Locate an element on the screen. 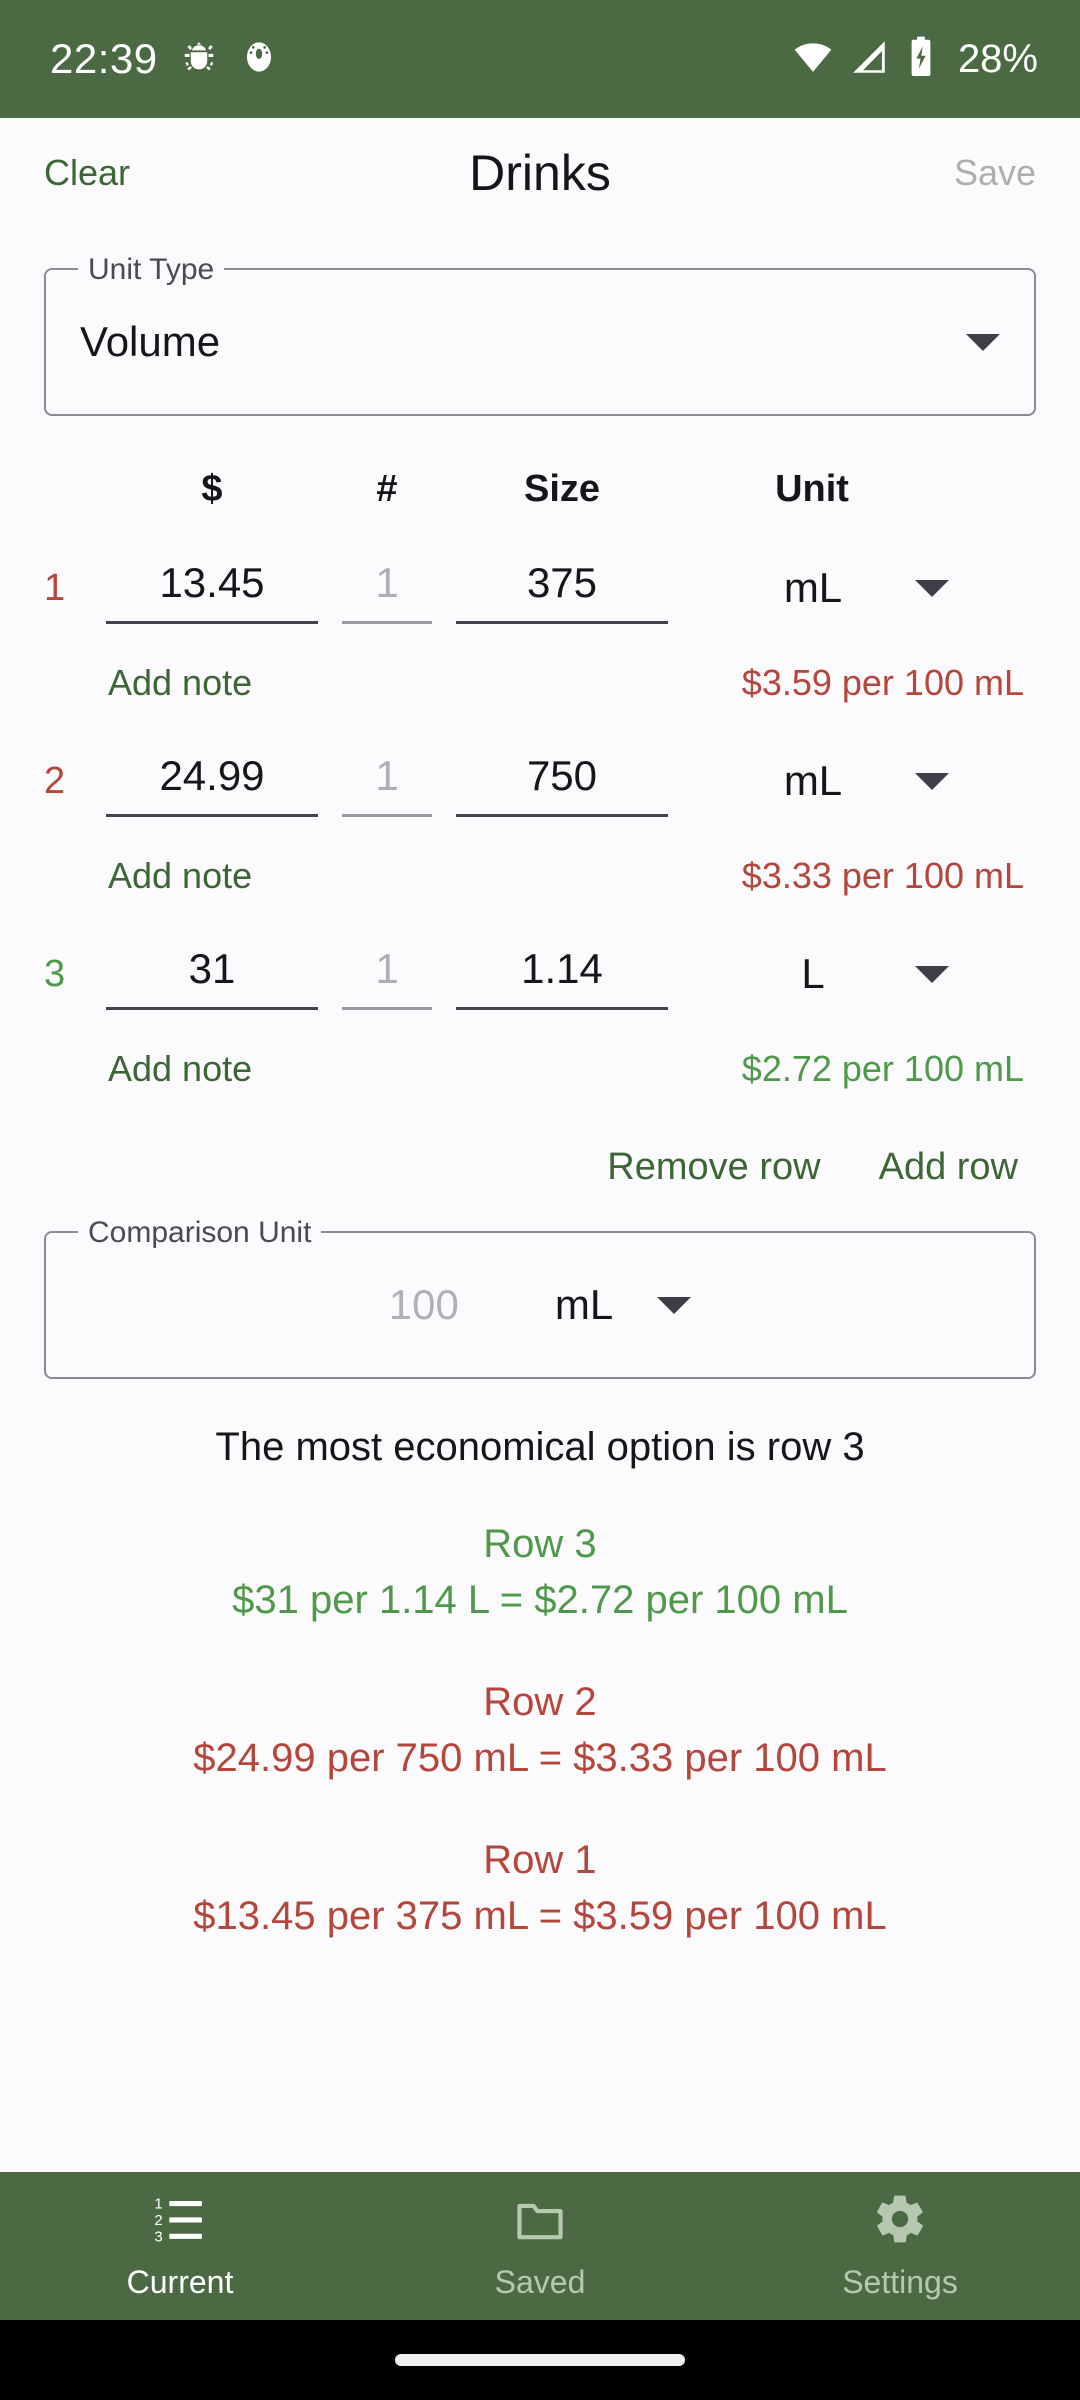  result-row-detail: $24.99 per 750 mL = $3.33 per 100 mL is located at coordinates (540, 1758).